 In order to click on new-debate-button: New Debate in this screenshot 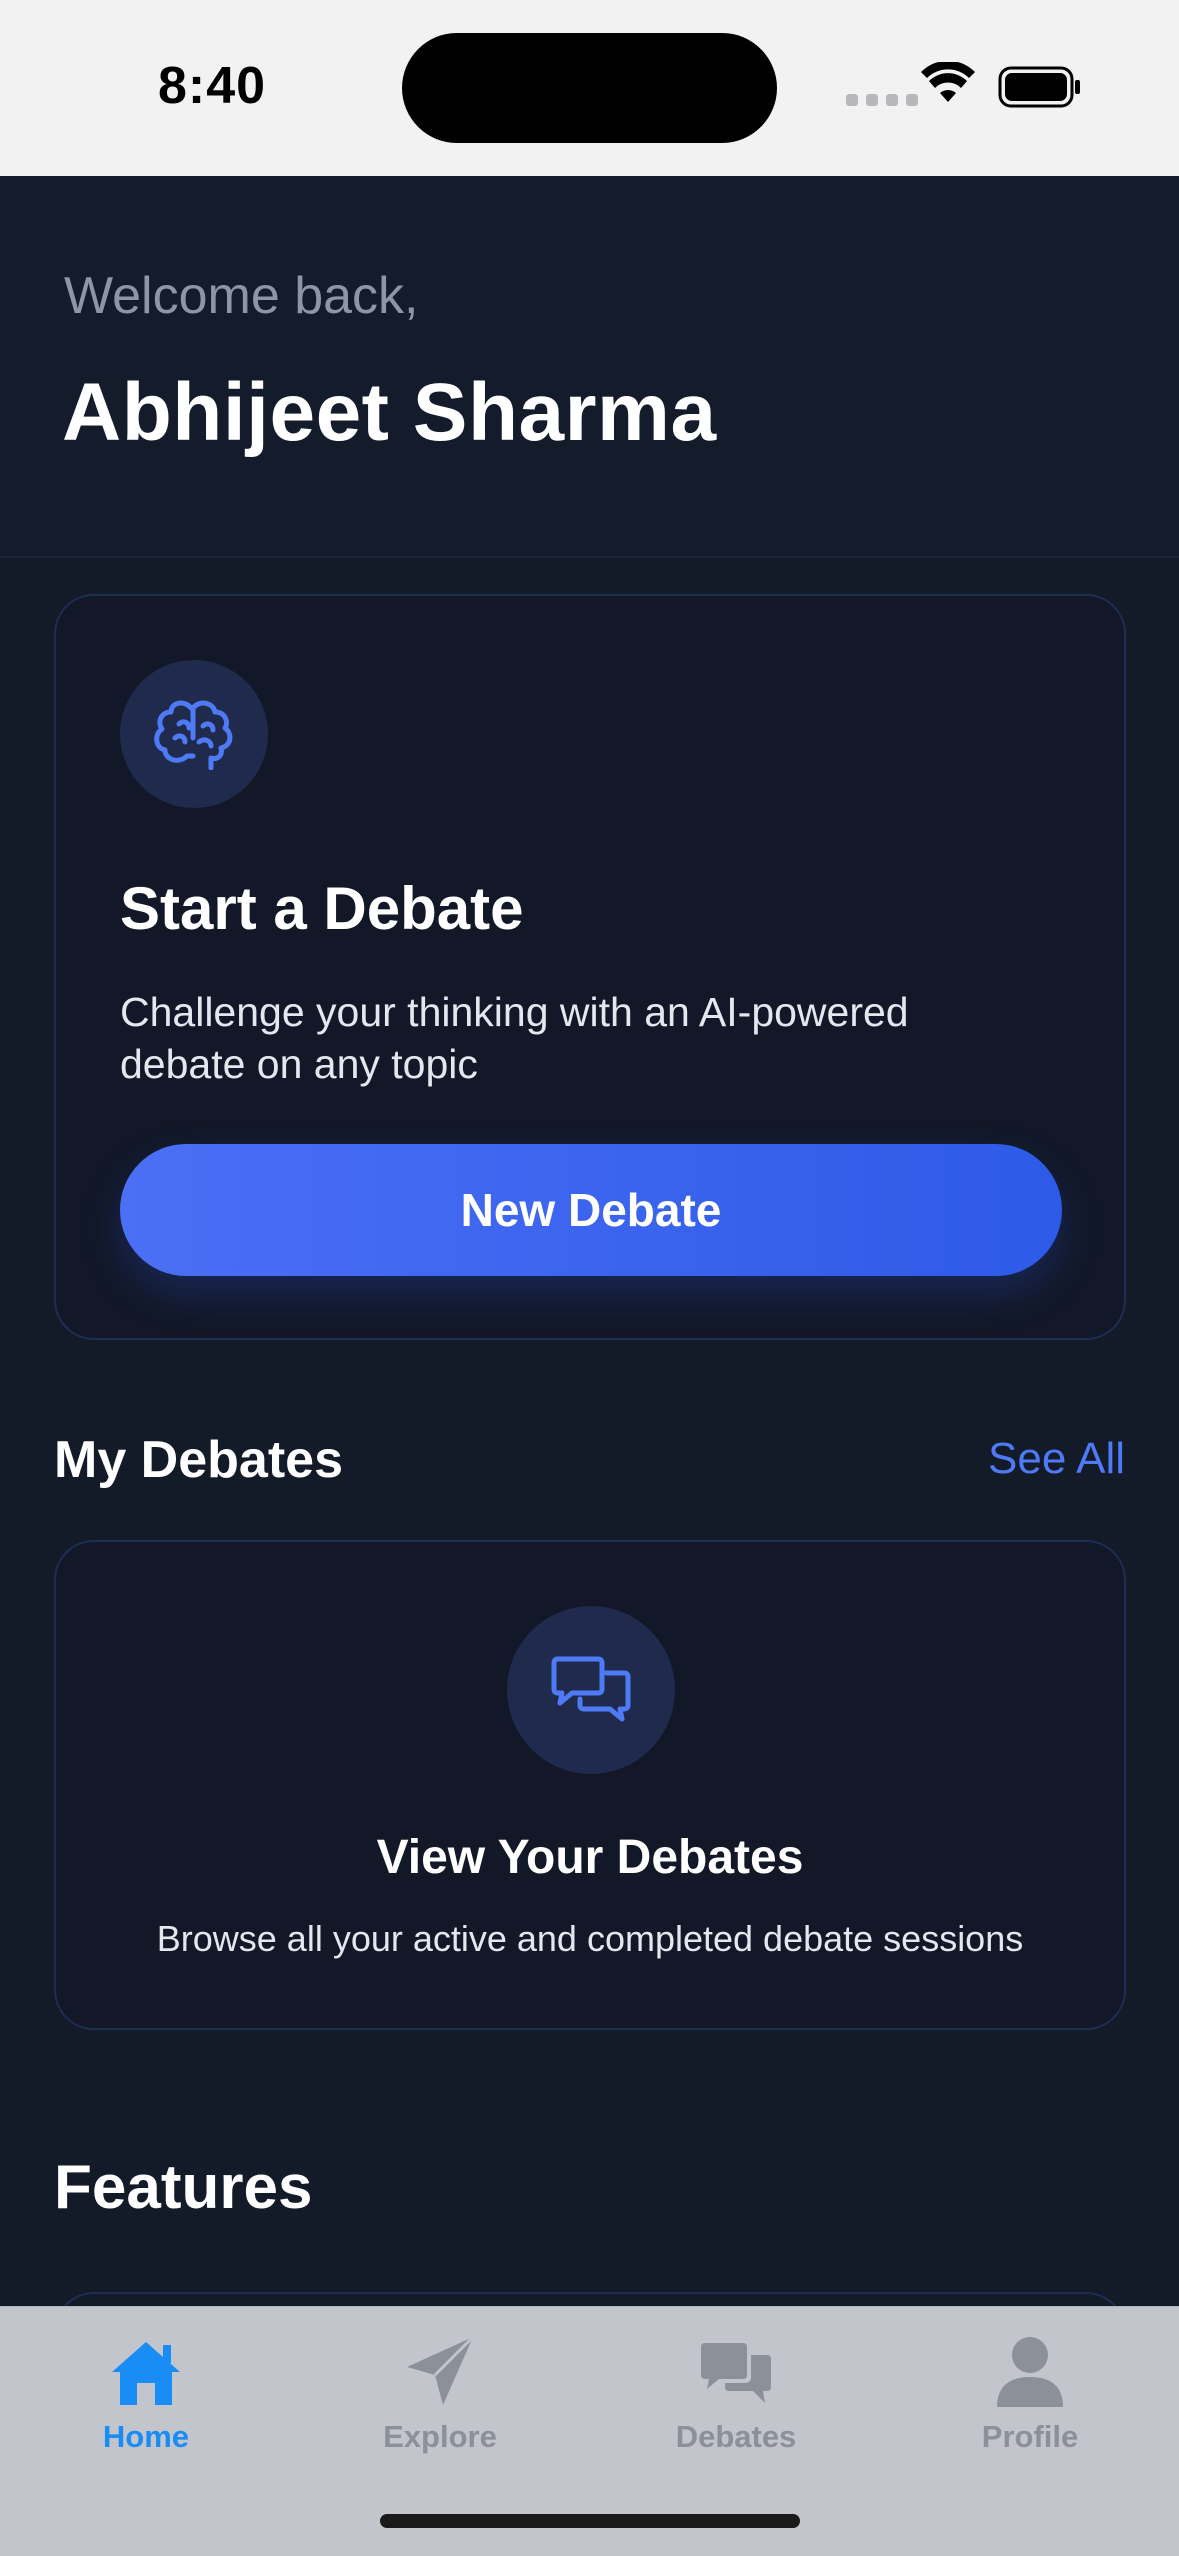, I will do `click(591, 1210)`.